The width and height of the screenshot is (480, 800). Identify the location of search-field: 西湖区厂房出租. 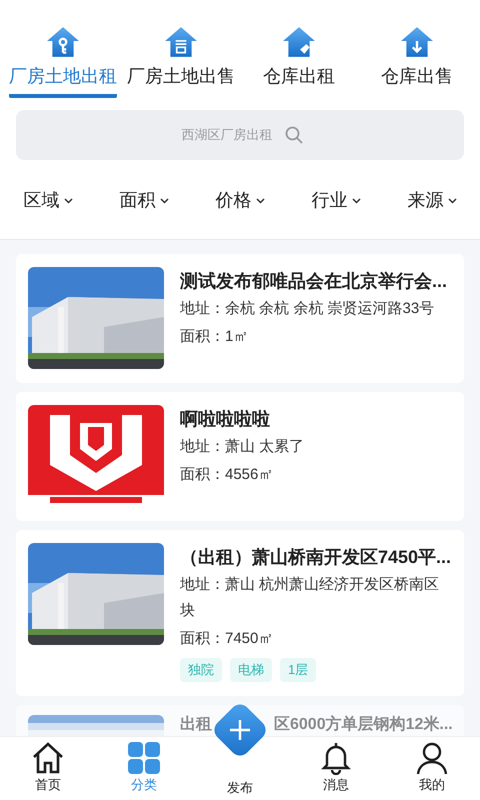
(240, 135).